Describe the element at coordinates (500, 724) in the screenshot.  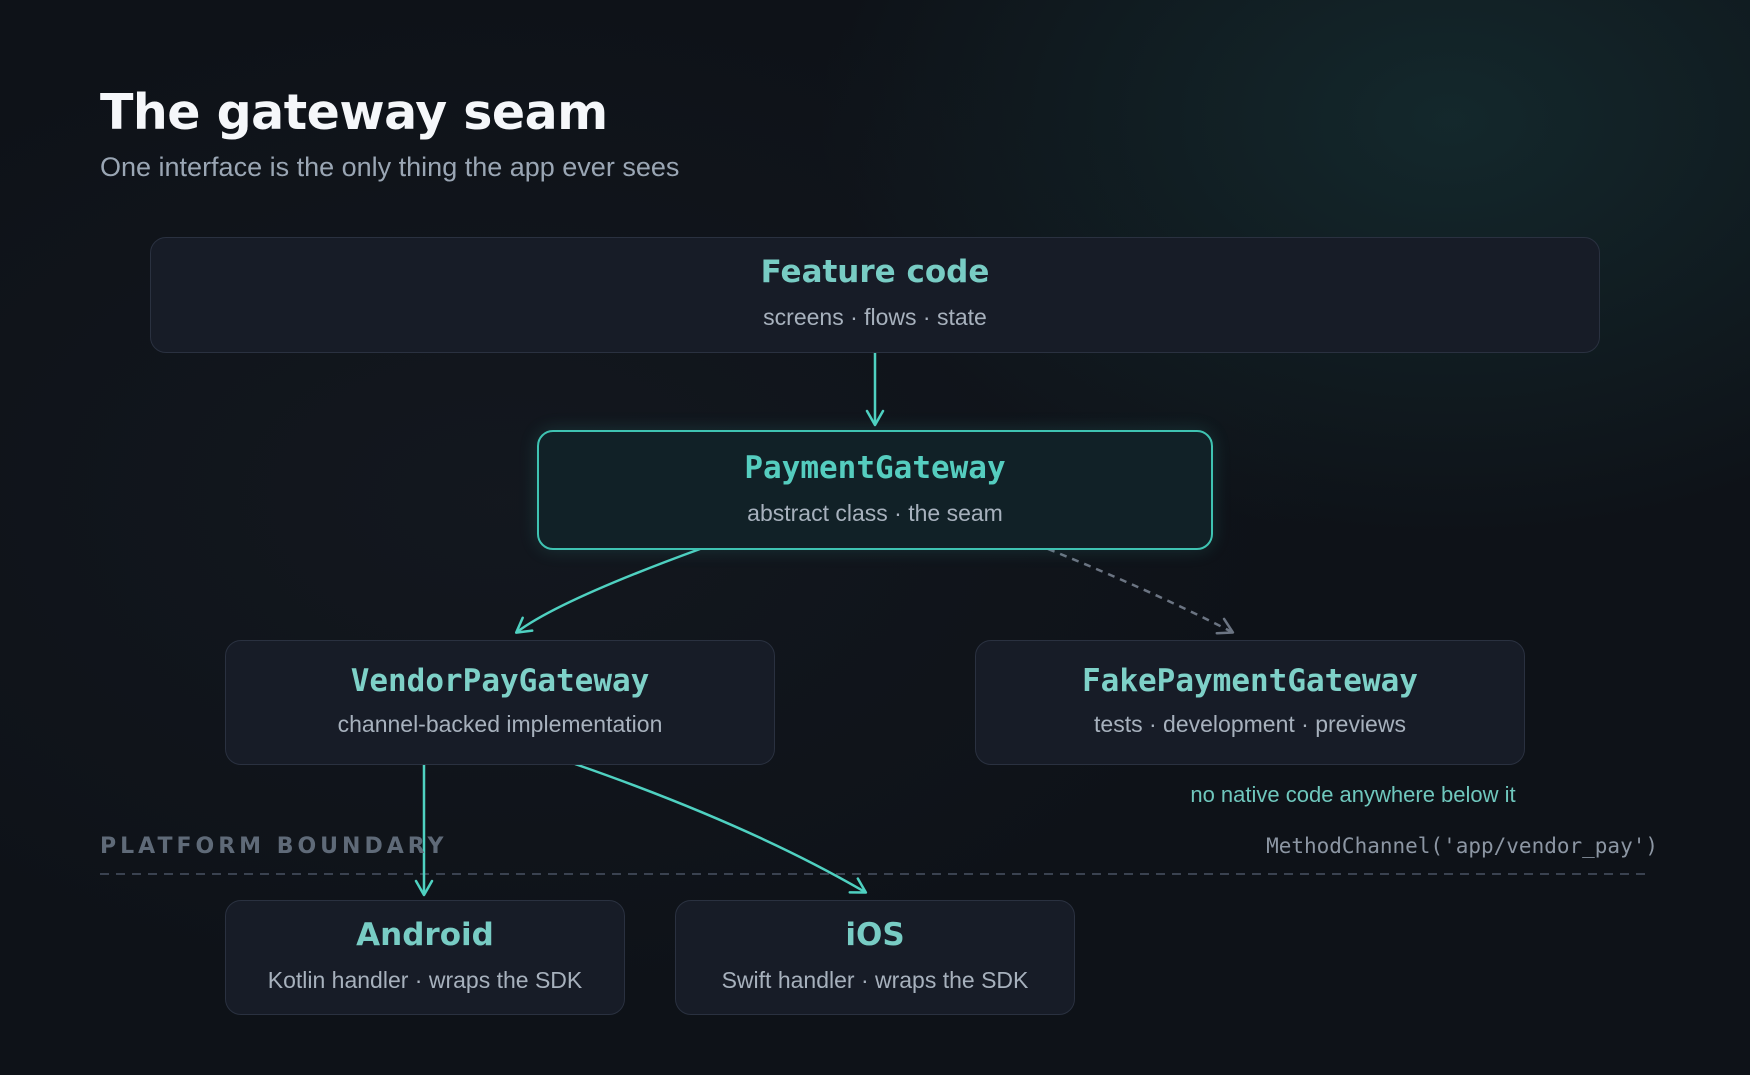
I see `node-vendor-pay-gateway-desc: channel-backed implementation` at that location.